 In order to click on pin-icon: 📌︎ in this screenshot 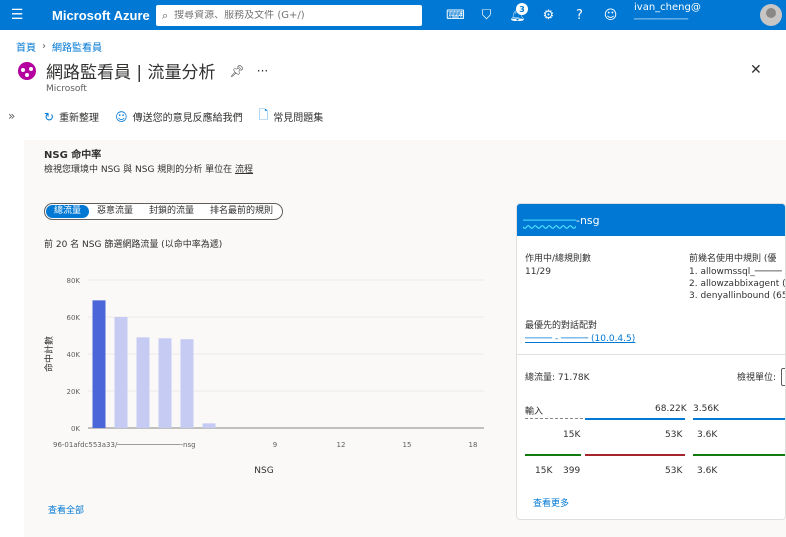, I will do `click(237, 71)`.